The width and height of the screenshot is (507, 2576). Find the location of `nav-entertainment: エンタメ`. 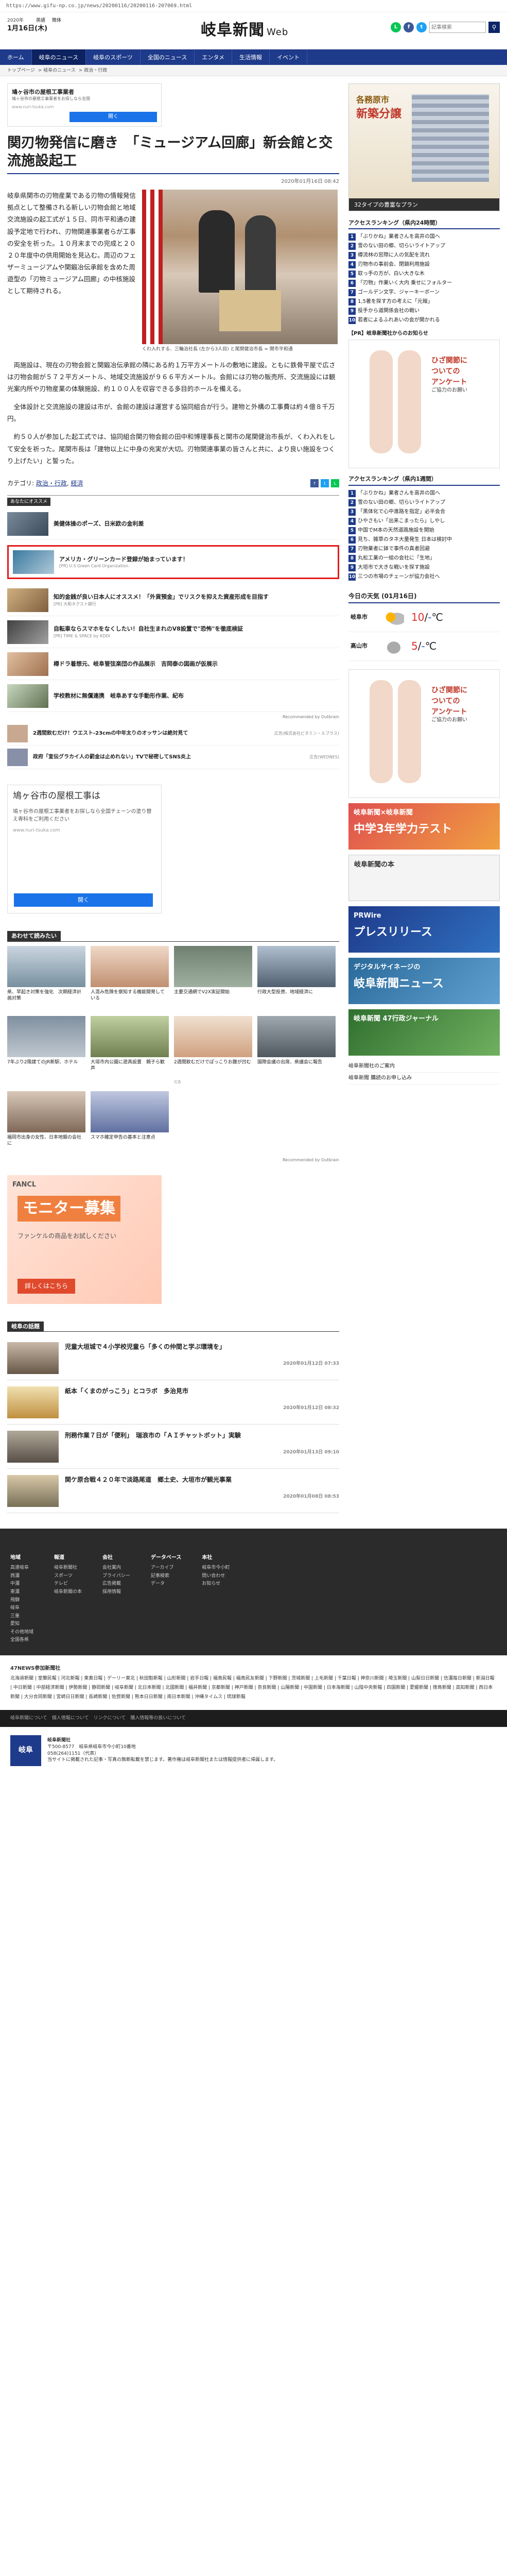

nav-entertainment: エンタメ is located at coordinates (214, 57).